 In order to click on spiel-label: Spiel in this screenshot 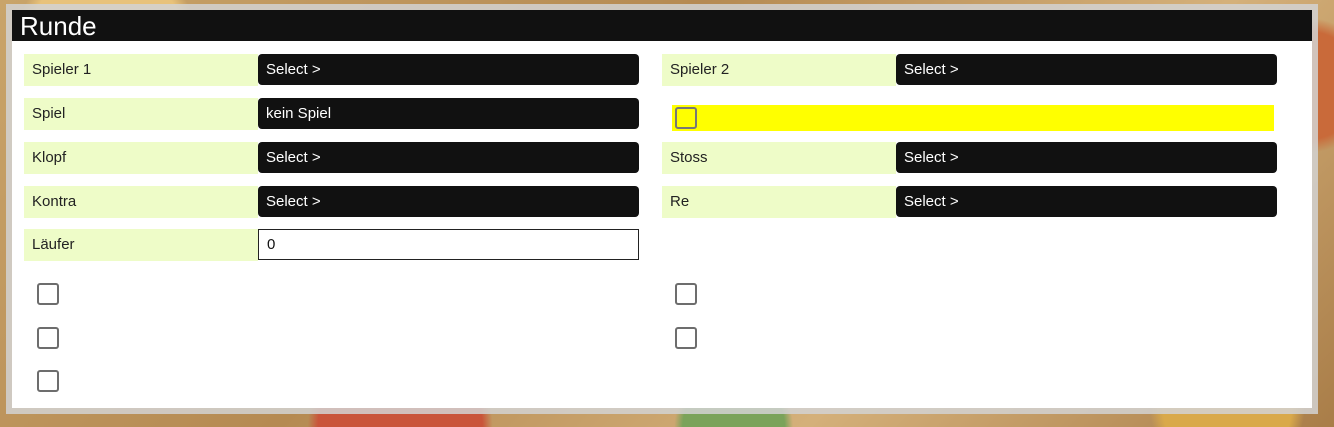, I will do `click(141, 114)`.